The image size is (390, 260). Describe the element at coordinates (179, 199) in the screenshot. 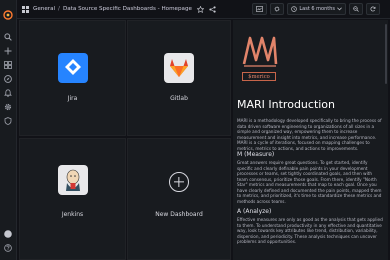

I see `new-dashboard-tile: New Dashboard` at that location.